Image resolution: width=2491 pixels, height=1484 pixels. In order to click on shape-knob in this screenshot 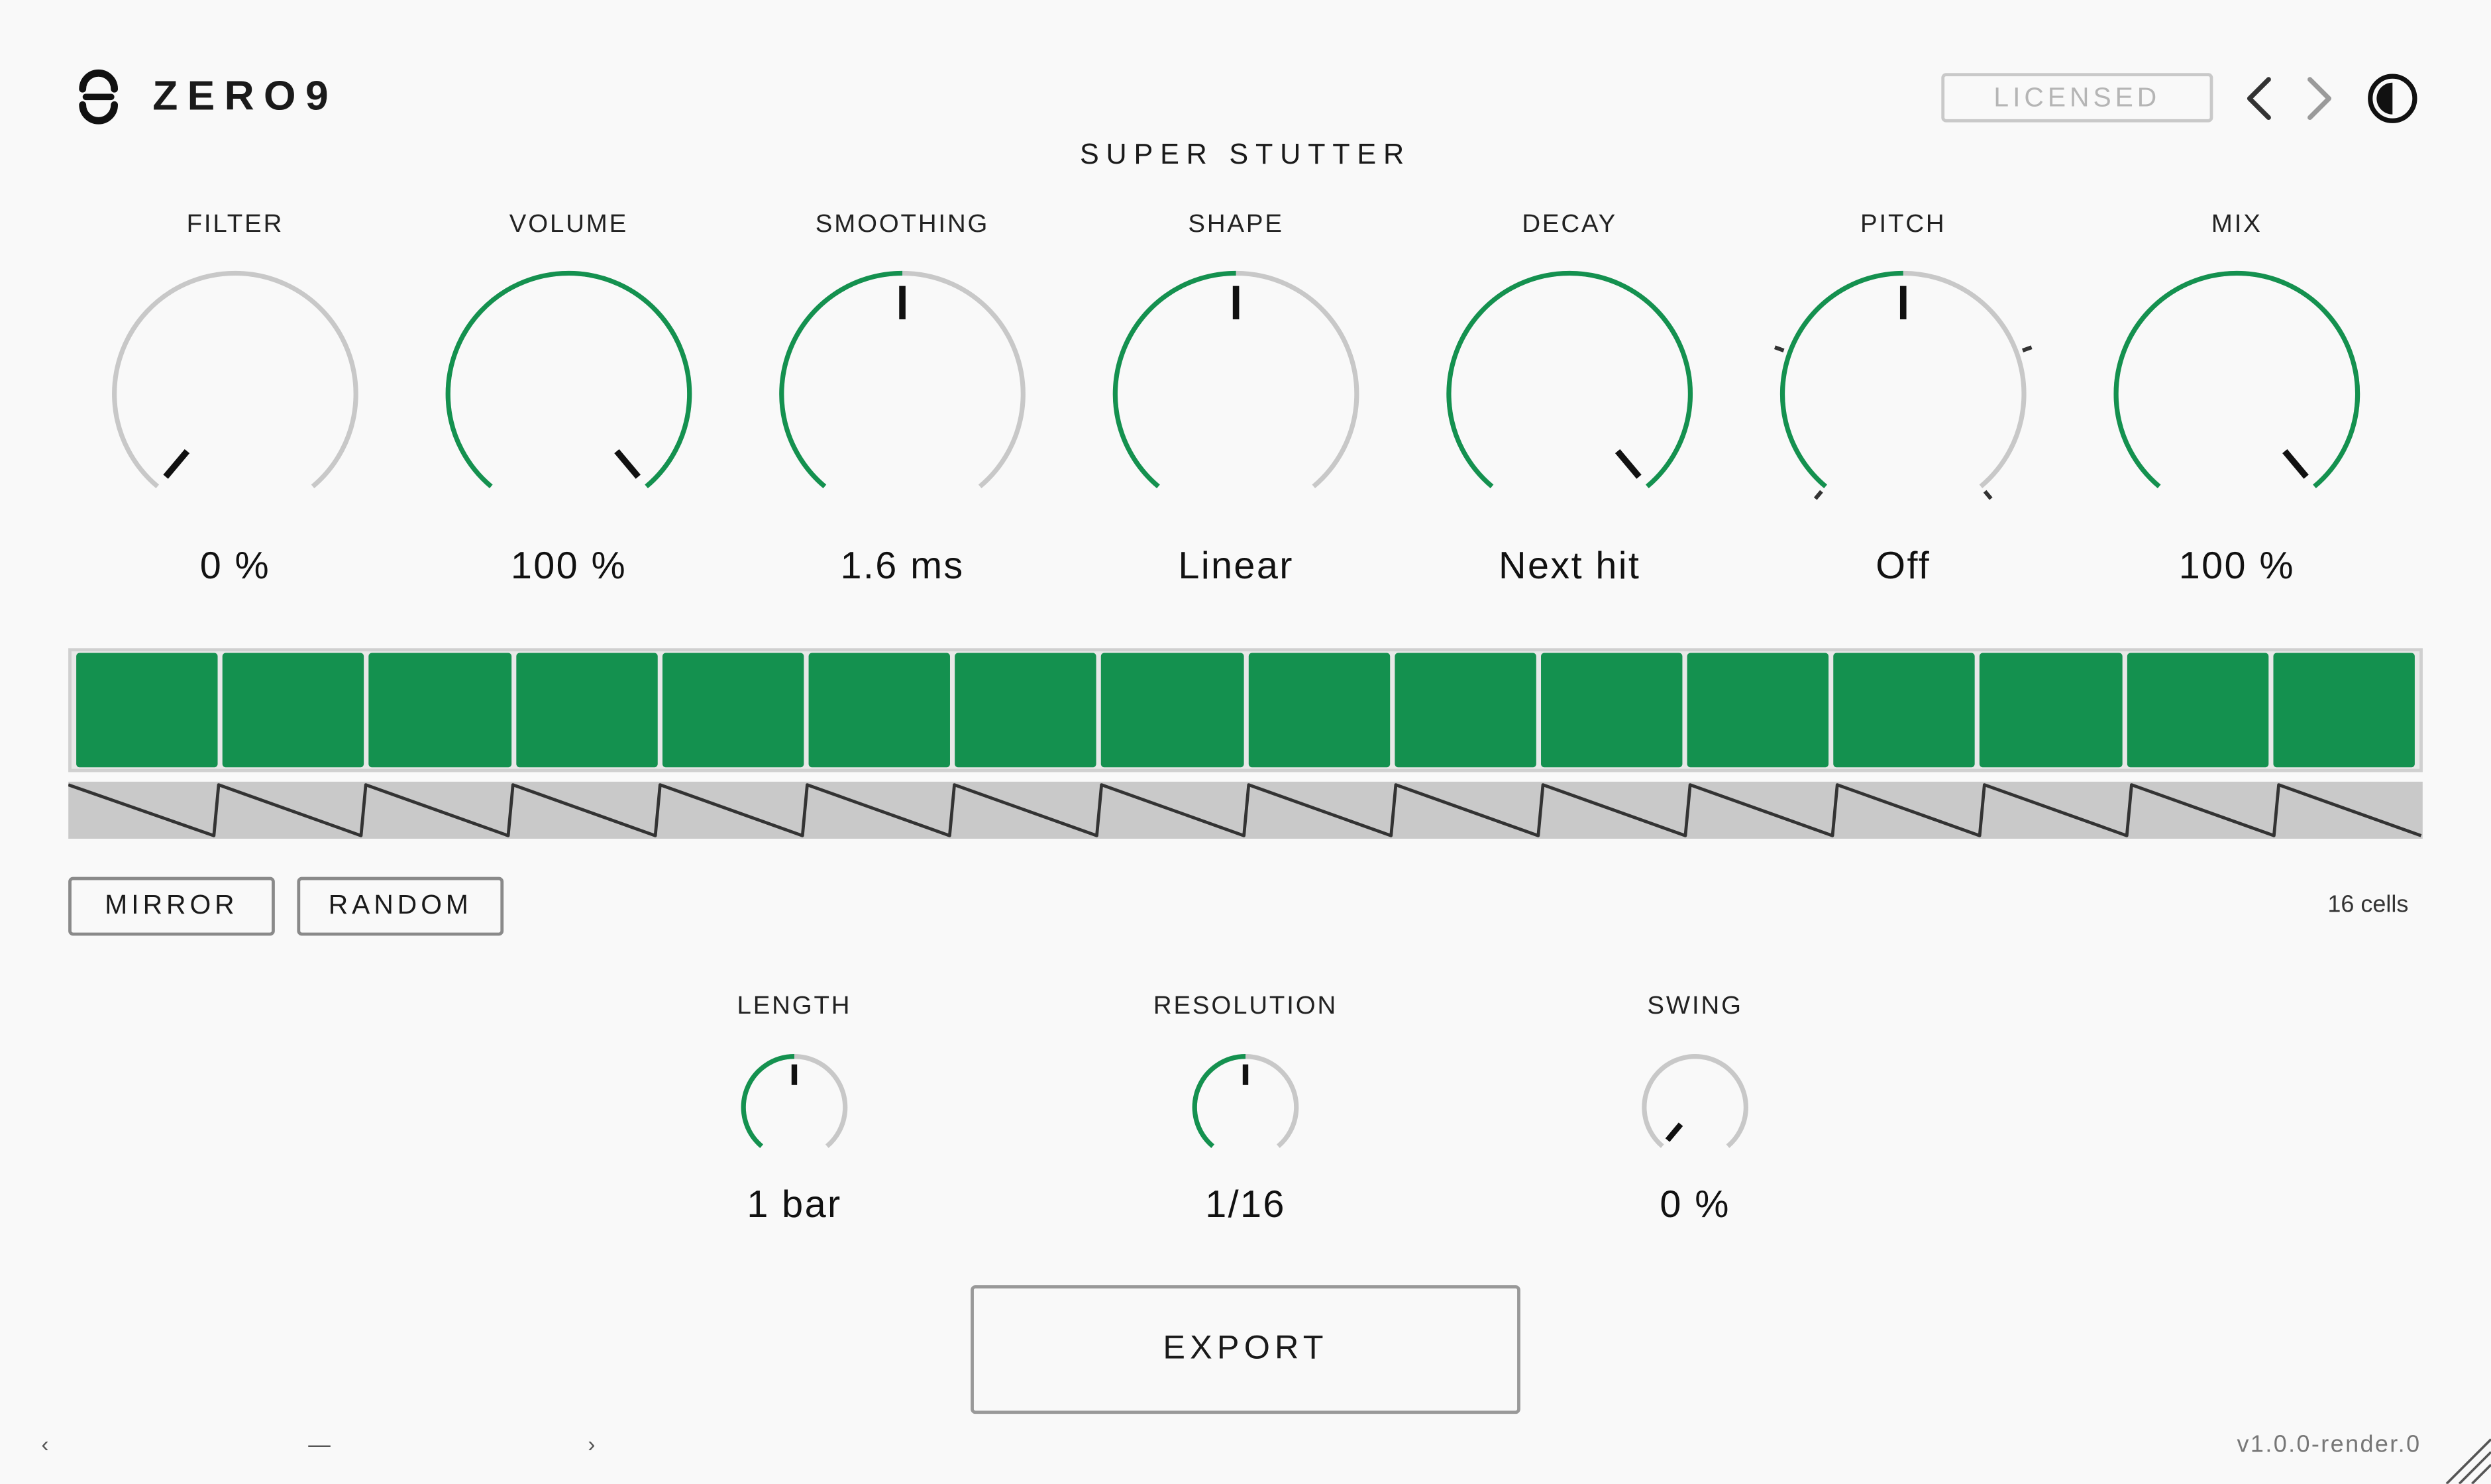, I will do `click(1236, 394)`.